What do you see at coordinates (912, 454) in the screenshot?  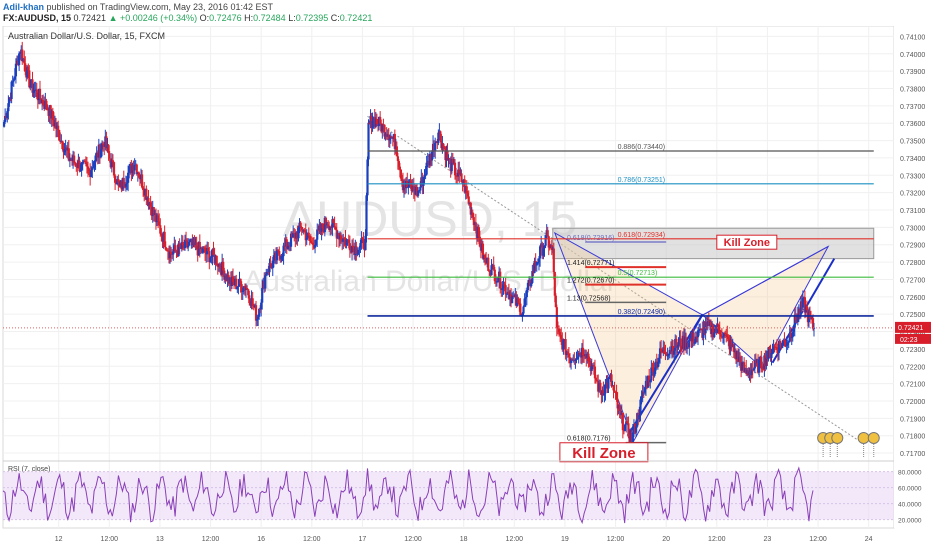 I see `price-tick-label: 0.71700` at bounding box center [912, 454].